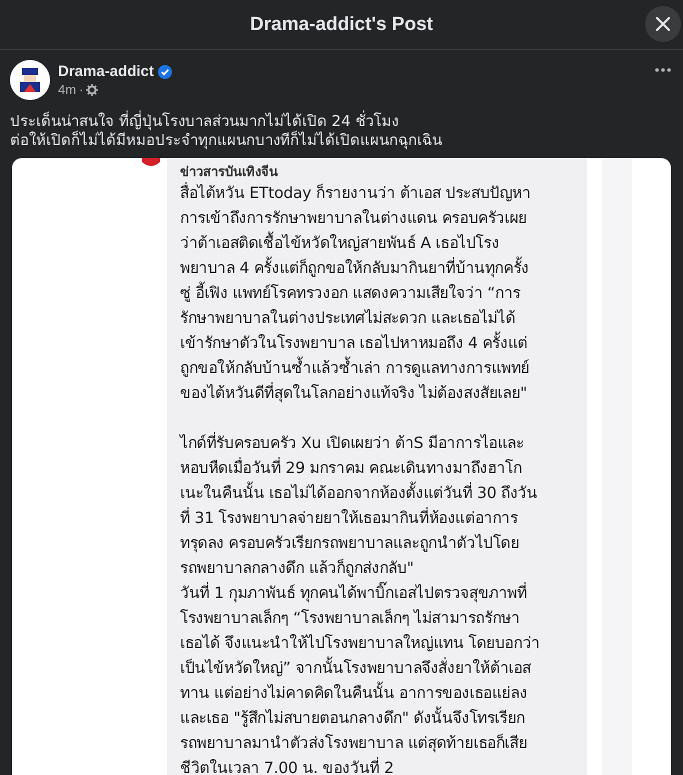  Describe the element at coordinates (229, 172) in the screenshot. I see `article-source: ข่าวสารบันเทิงจีน` at that location.